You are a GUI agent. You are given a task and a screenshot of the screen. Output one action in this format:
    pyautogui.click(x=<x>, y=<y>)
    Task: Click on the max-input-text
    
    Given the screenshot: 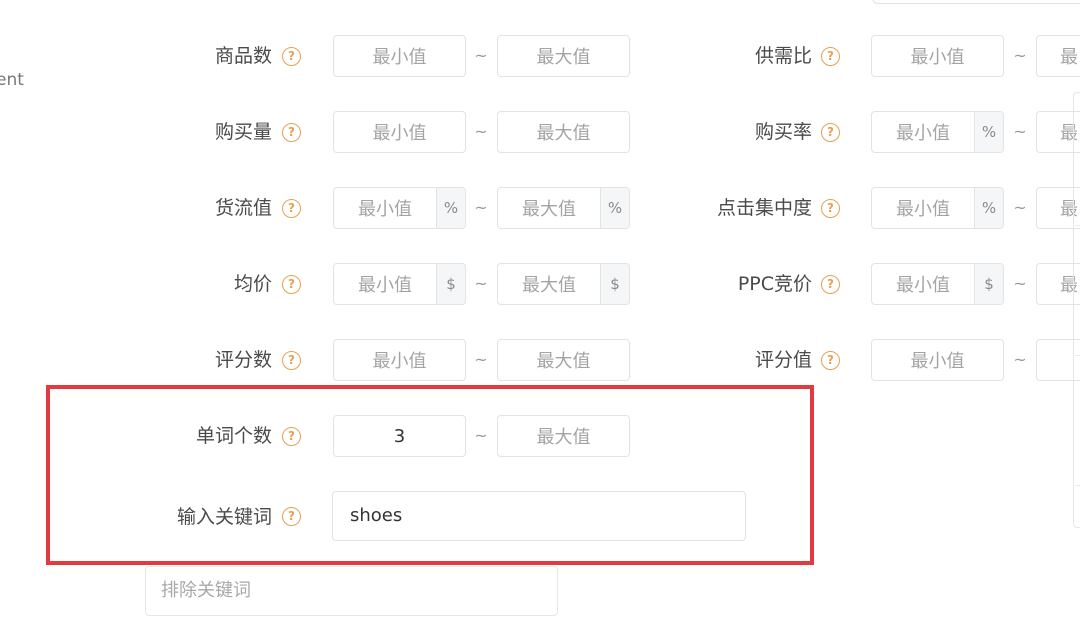 What is the action you would take?
    pyautogui.click(x=1048, y=360)
    